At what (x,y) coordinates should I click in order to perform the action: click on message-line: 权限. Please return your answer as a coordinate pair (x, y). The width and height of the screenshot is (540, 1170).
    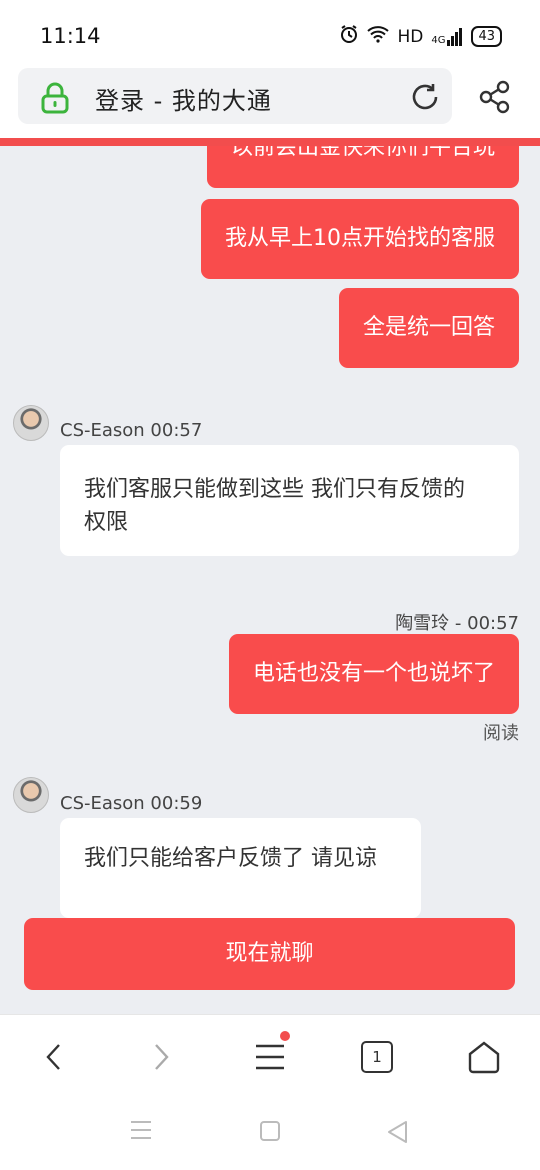
    Looking at the image, I should click on (106, 522).